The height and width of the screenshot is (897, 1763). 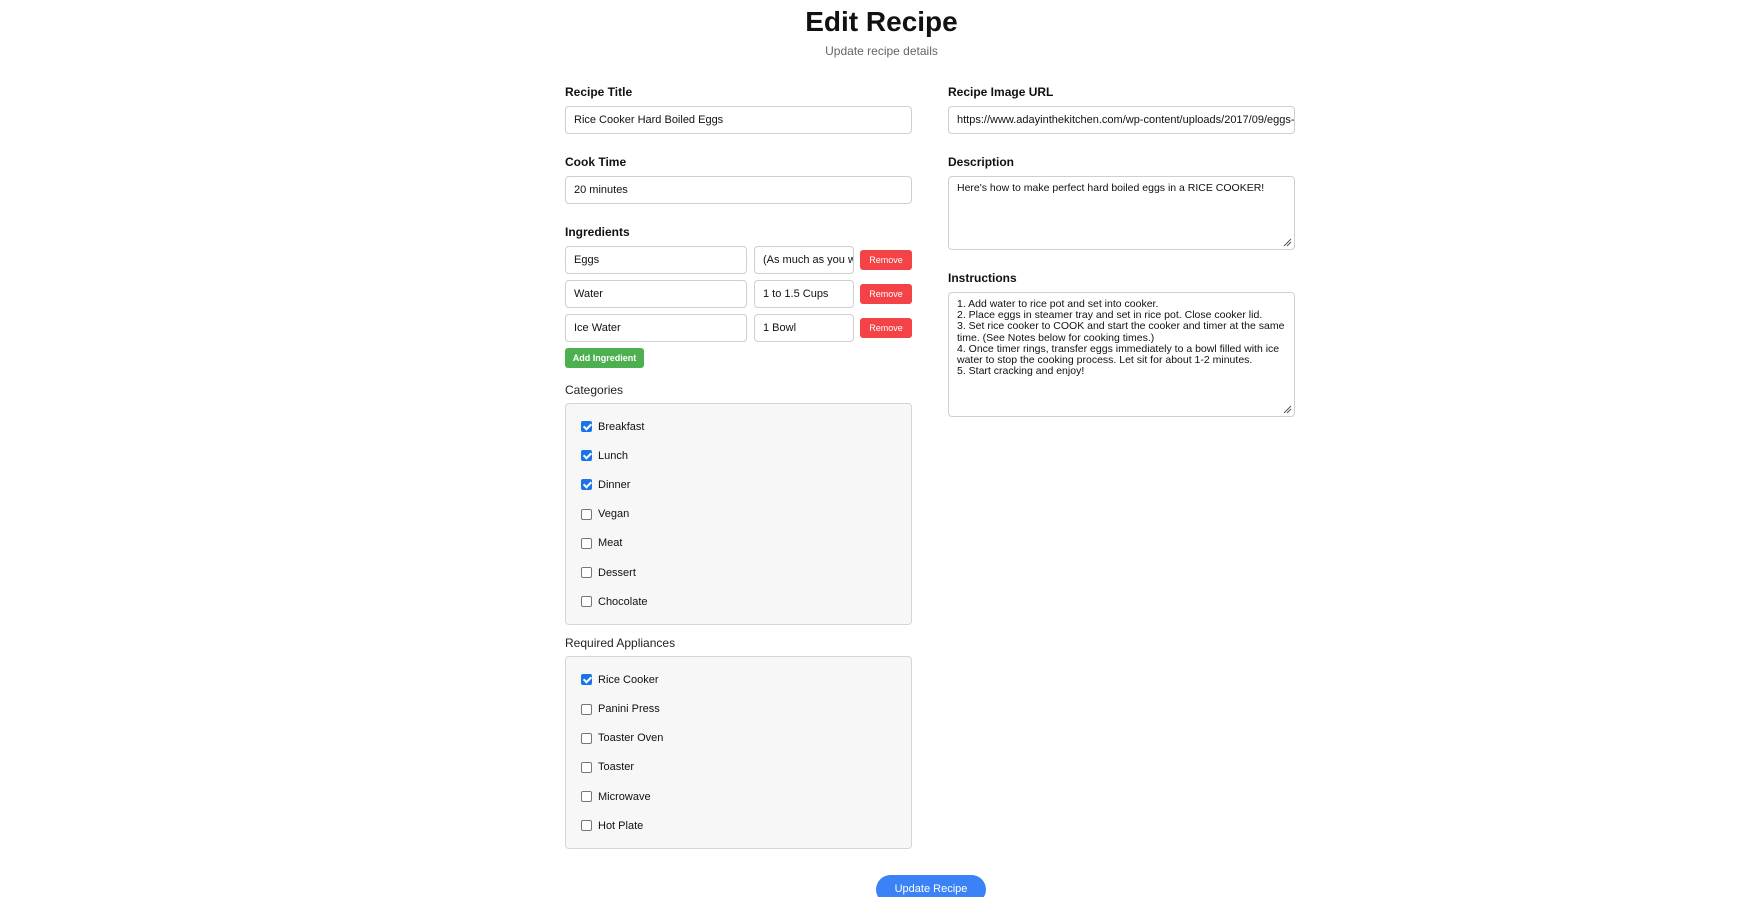 What do you see at coordinates (982, 278) in the screenshot?
I see `instructions-label: Instructions` at bounding box center [982, 278].